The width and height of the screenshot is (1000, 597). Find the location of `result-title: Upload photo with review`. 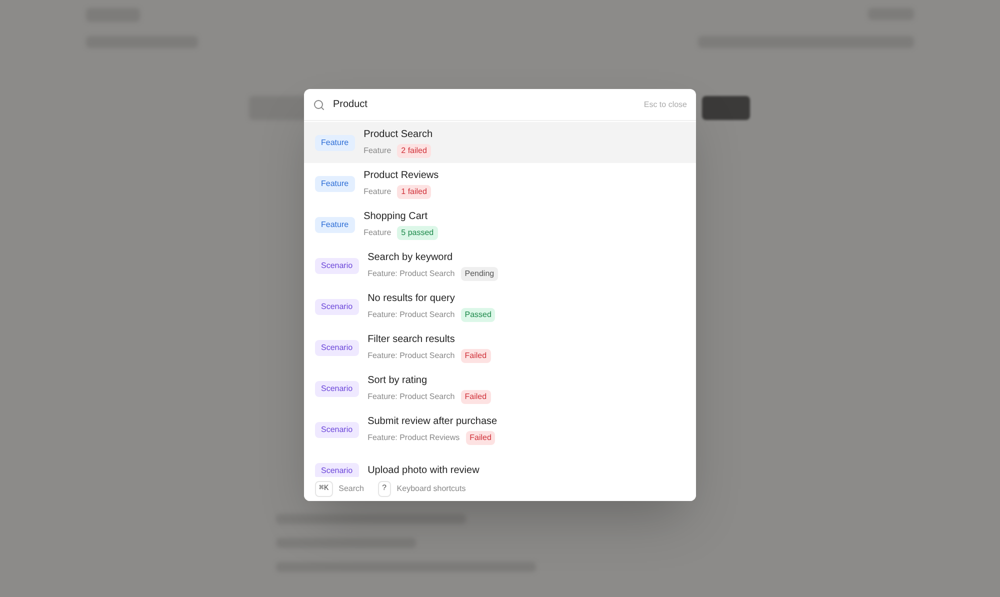

result-title: Upload photo with review is located at coordinates (424, 470).